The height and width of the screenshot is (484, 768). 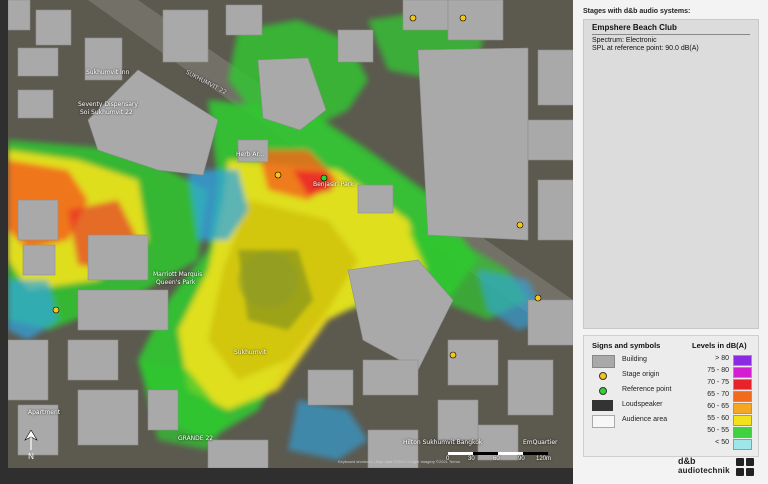 I want to click on logo-mark-icon, so click(x=745, y=467).